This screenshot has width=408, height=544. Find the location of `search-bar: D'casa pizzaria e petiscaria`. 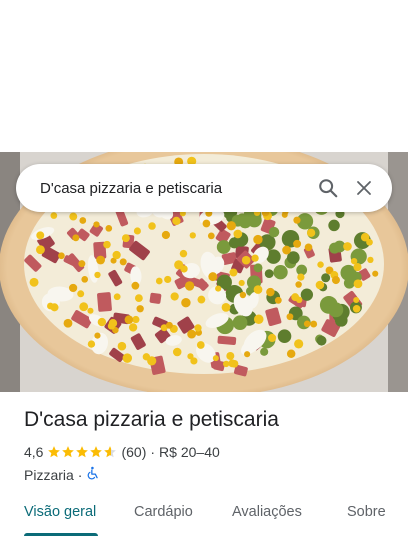

search-bar: D'casa pizzaria e petiscaria is located at coordinates (204, 188).